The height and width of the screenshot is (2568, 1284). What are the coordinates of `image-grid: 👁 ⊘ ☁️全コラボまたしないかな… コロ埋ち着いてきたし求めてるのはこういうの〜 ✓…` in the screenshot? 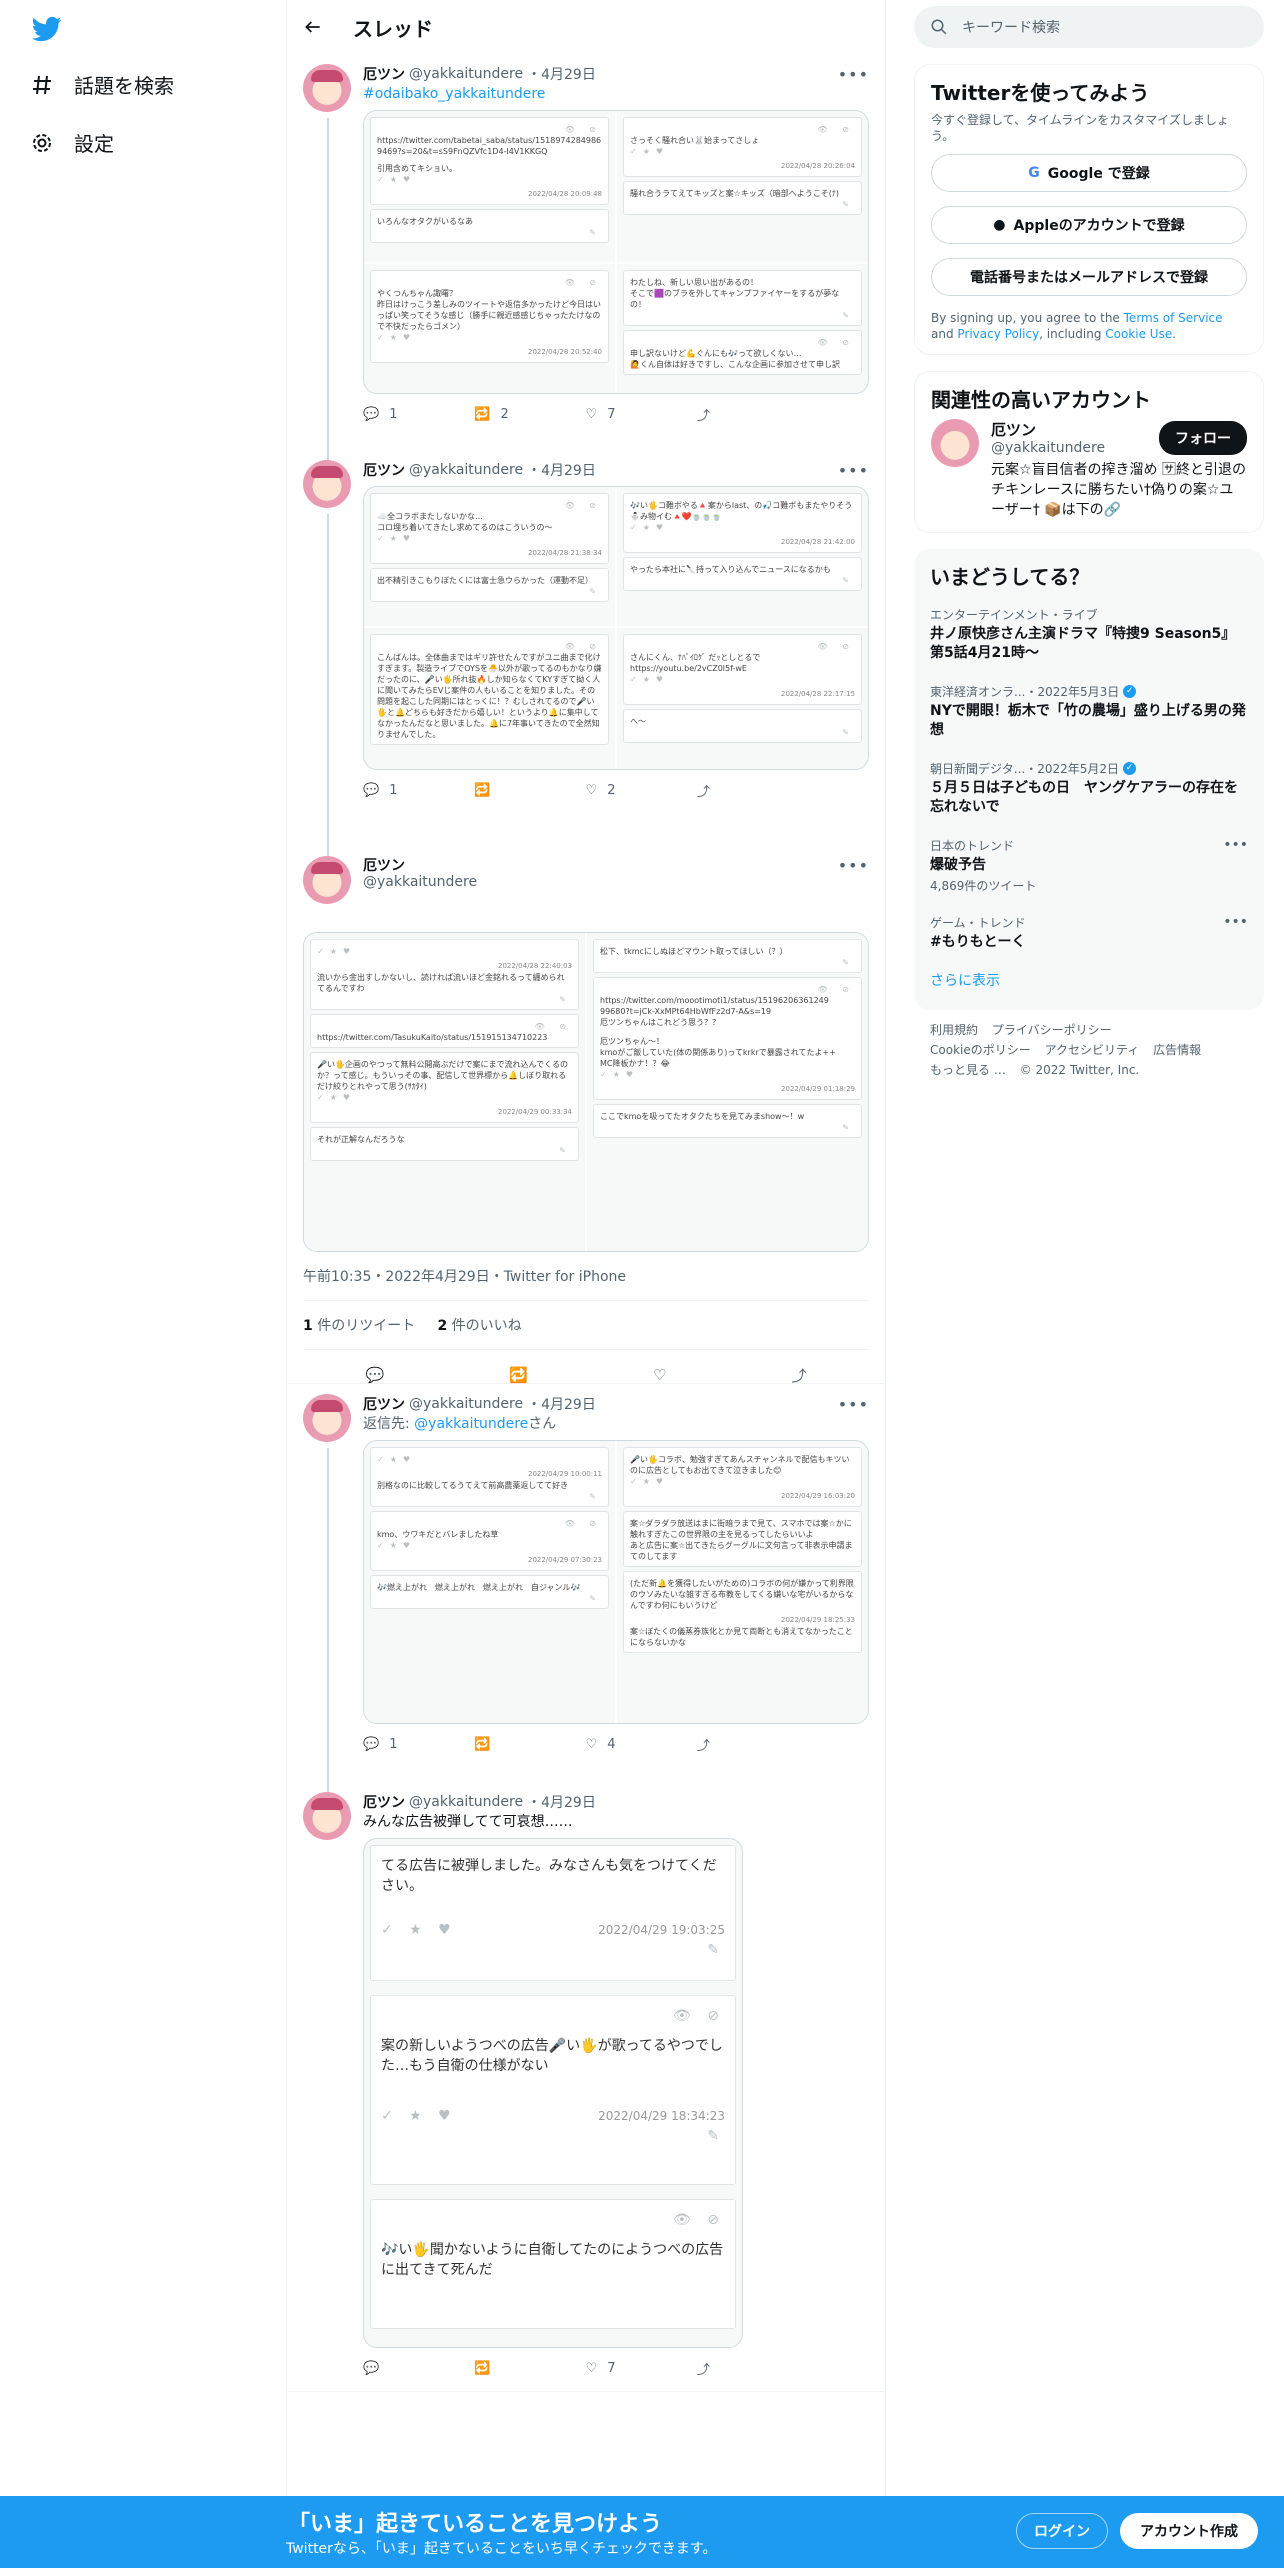 It's located at (616, 628).